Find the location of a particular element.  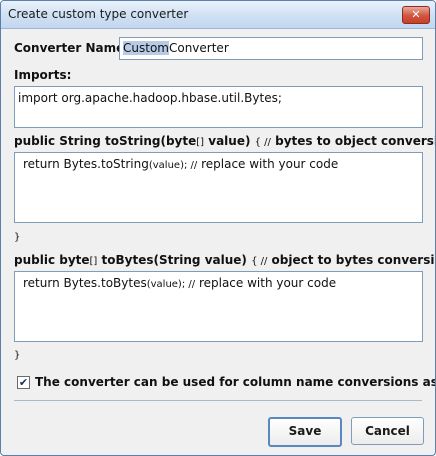

converter-name-label: Converter Name: is located at coordinates (72, 48).